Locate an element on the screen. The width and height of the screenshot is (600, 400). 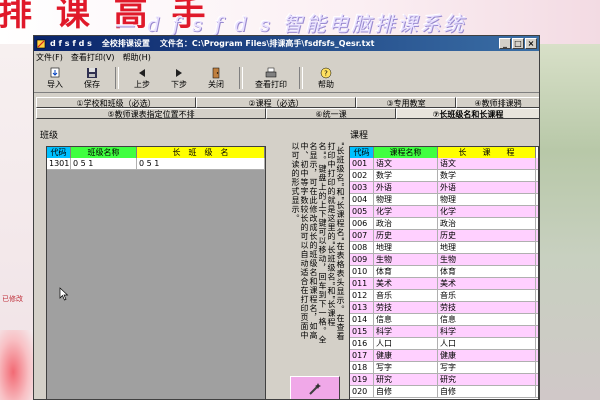
menu-view-print: 查看打印(V) is located at coordinates (93, 57).